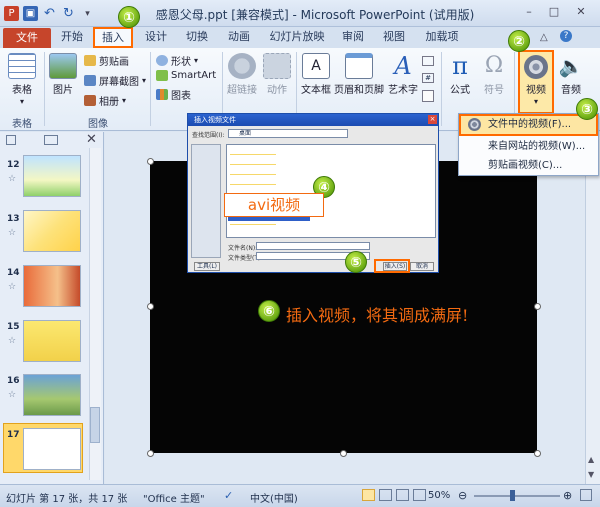 The height and width of the screenshot is (507, 600). I want to click on zoom-in-icon: ⊕, so click(567, 495).